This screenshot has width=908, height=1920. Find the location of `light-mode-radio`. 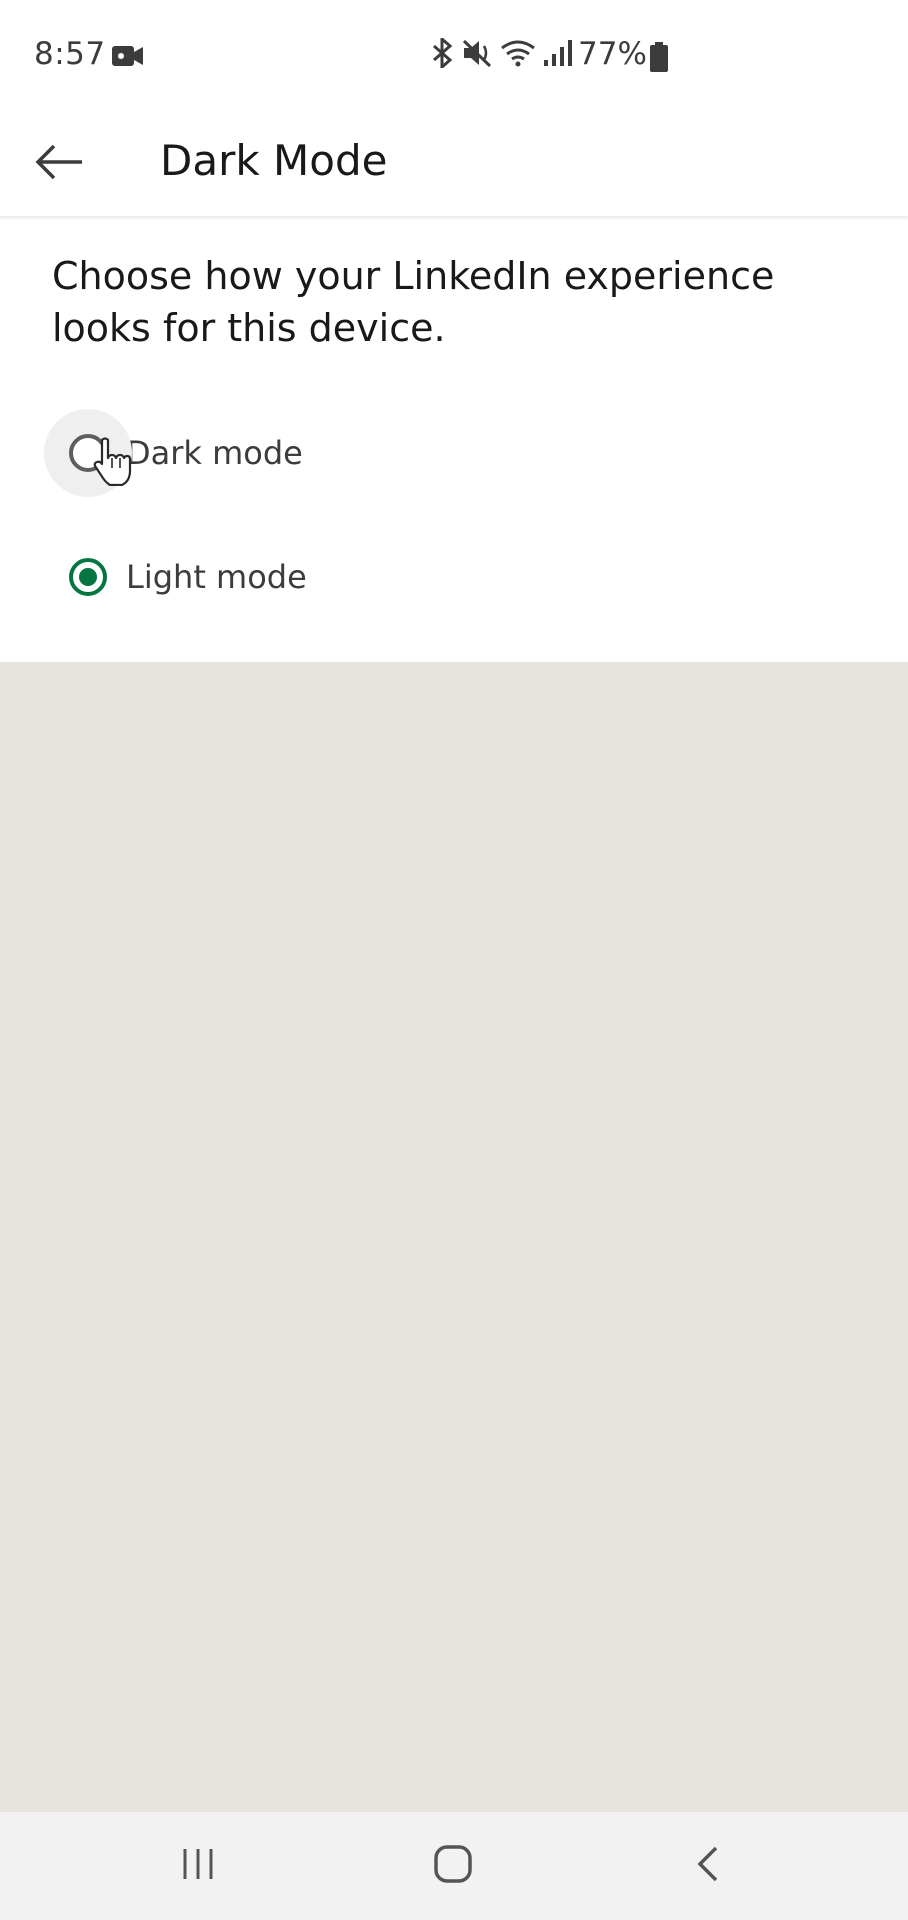

light-mode-radio is located at coordinates (88, 577).